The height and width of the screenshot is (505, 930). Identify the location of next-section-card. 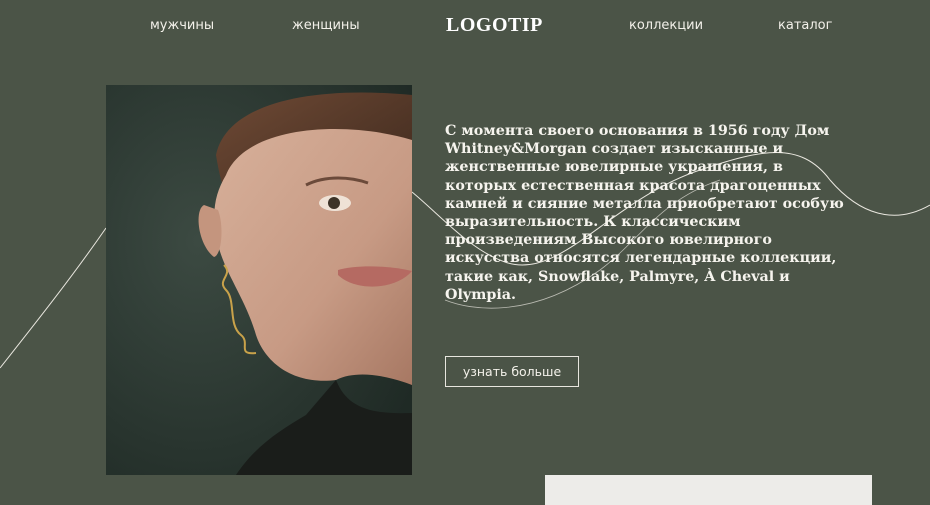
(708, 490).